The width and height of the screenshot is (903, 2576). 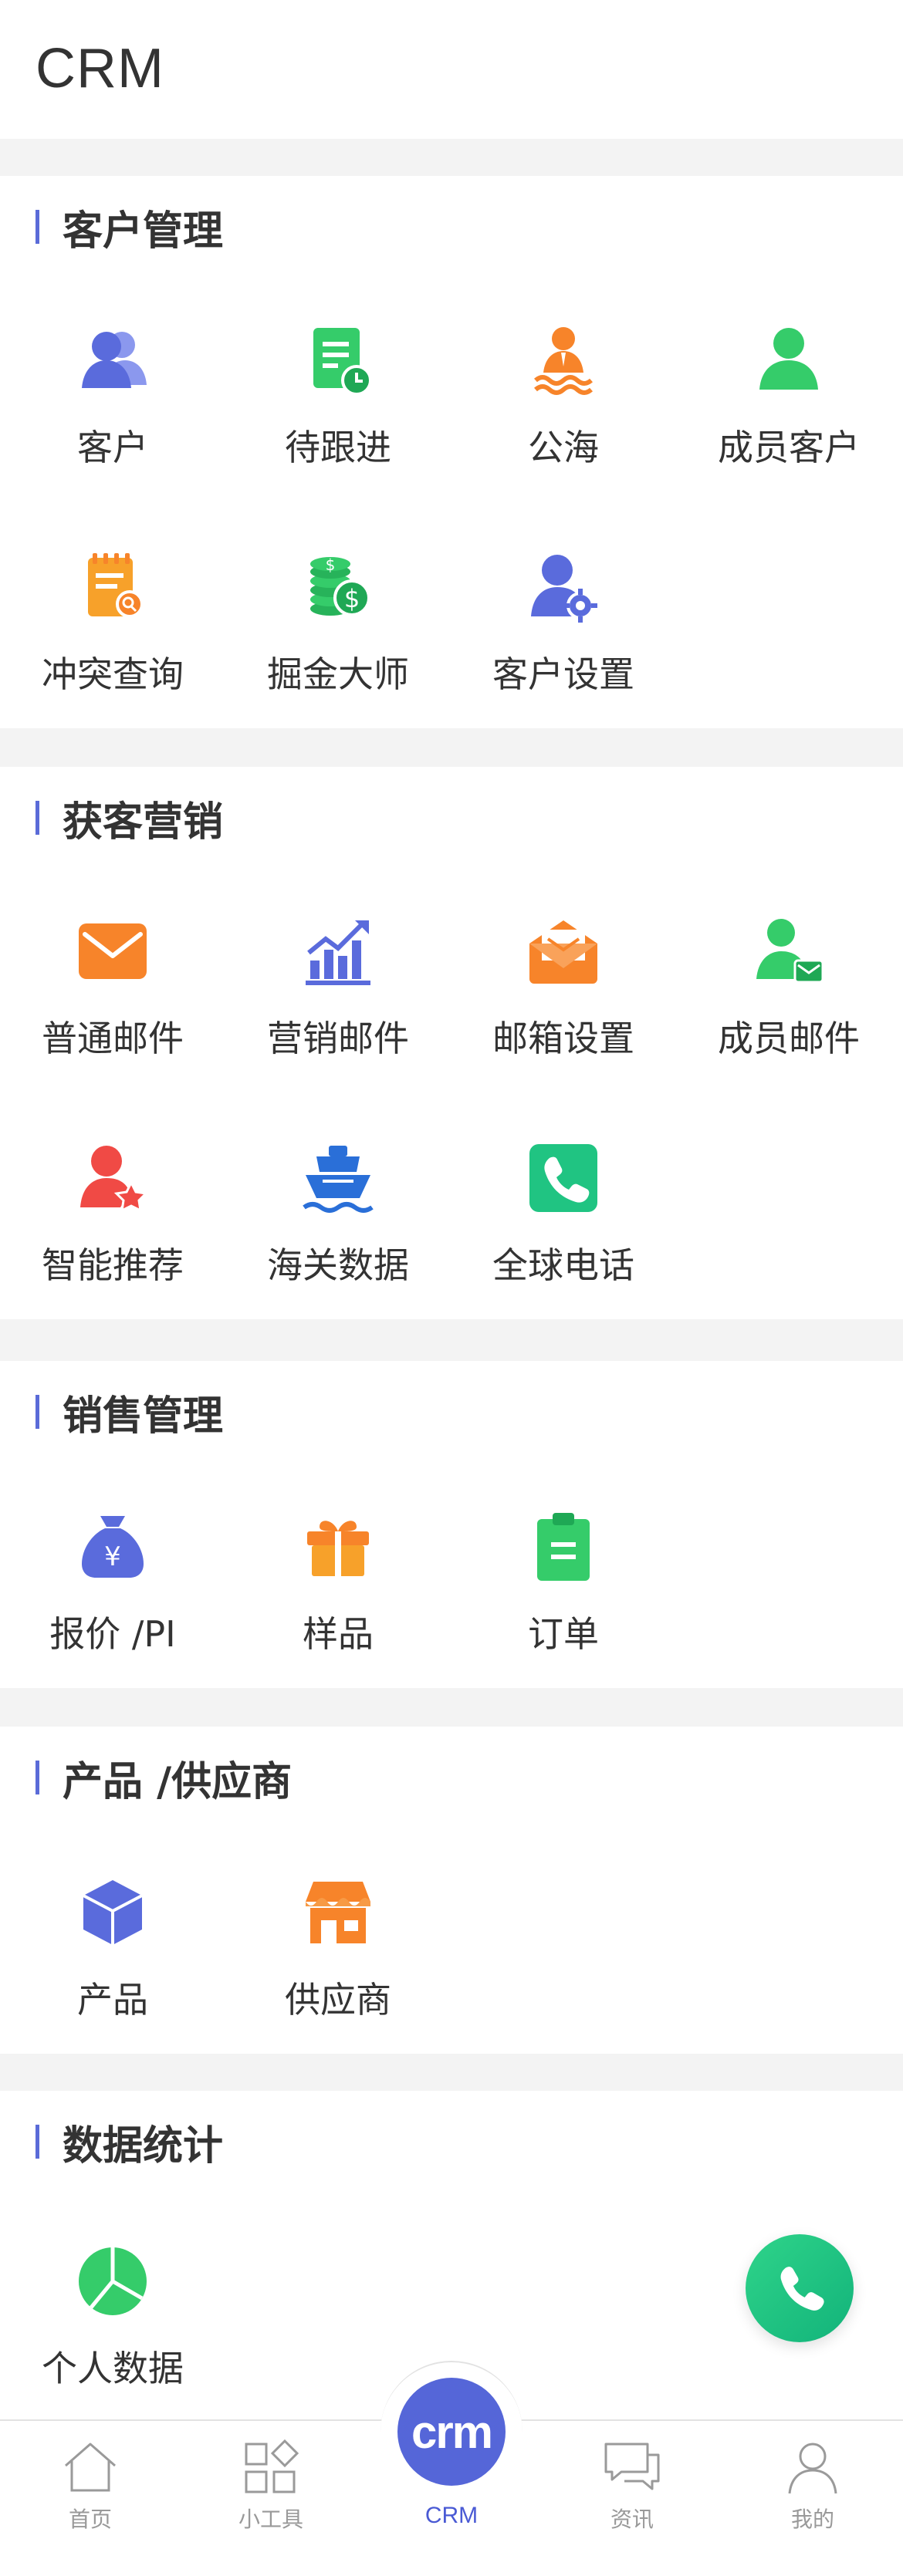 I want to click on page-title: CRM, so click(x=100, y=69).